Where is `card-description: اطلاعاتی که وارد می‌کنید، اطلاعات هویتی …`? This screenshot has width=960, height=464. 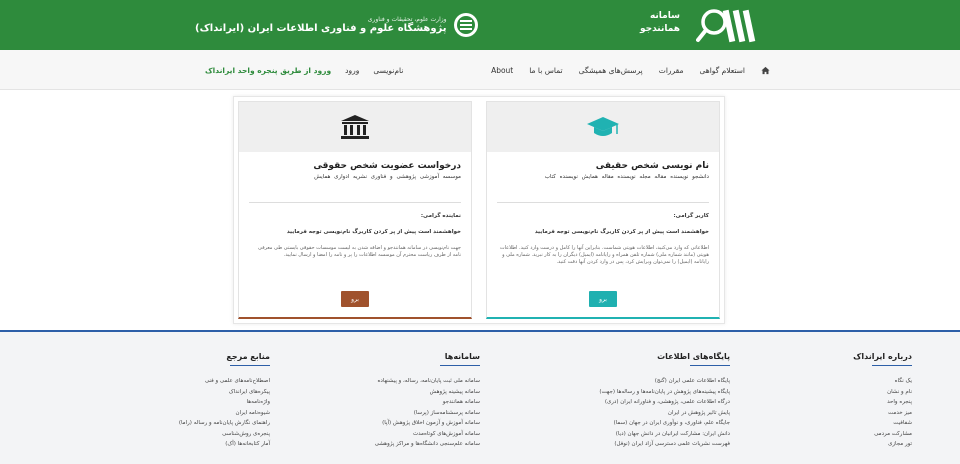
card-description: اطلاعاتی که وارد می‌کنید، اطلاعات هویتی … is located at coordinates (604, 255).